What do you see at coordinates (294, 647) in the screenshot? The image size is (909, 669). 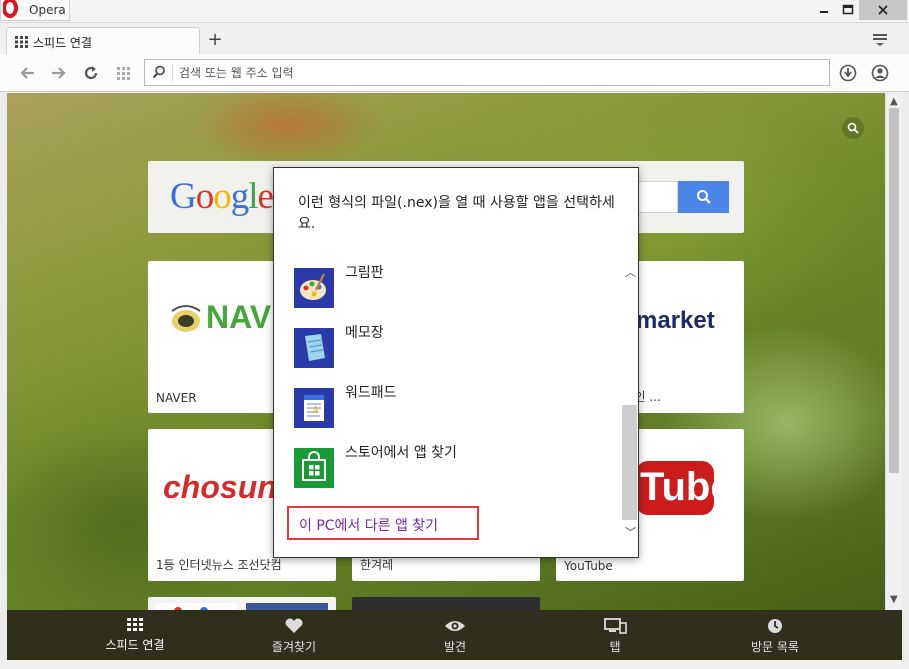 I see `bottom-bar-label: 즐겨찾기` at bounding box center [294, 647].